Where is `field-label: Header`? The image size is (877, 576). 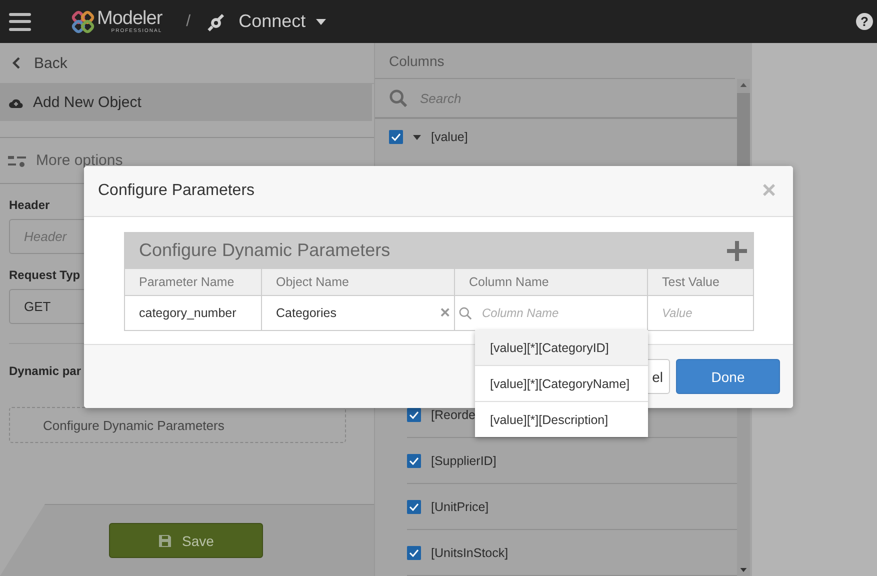 field-label: Header is located at coordinates (29, 205).